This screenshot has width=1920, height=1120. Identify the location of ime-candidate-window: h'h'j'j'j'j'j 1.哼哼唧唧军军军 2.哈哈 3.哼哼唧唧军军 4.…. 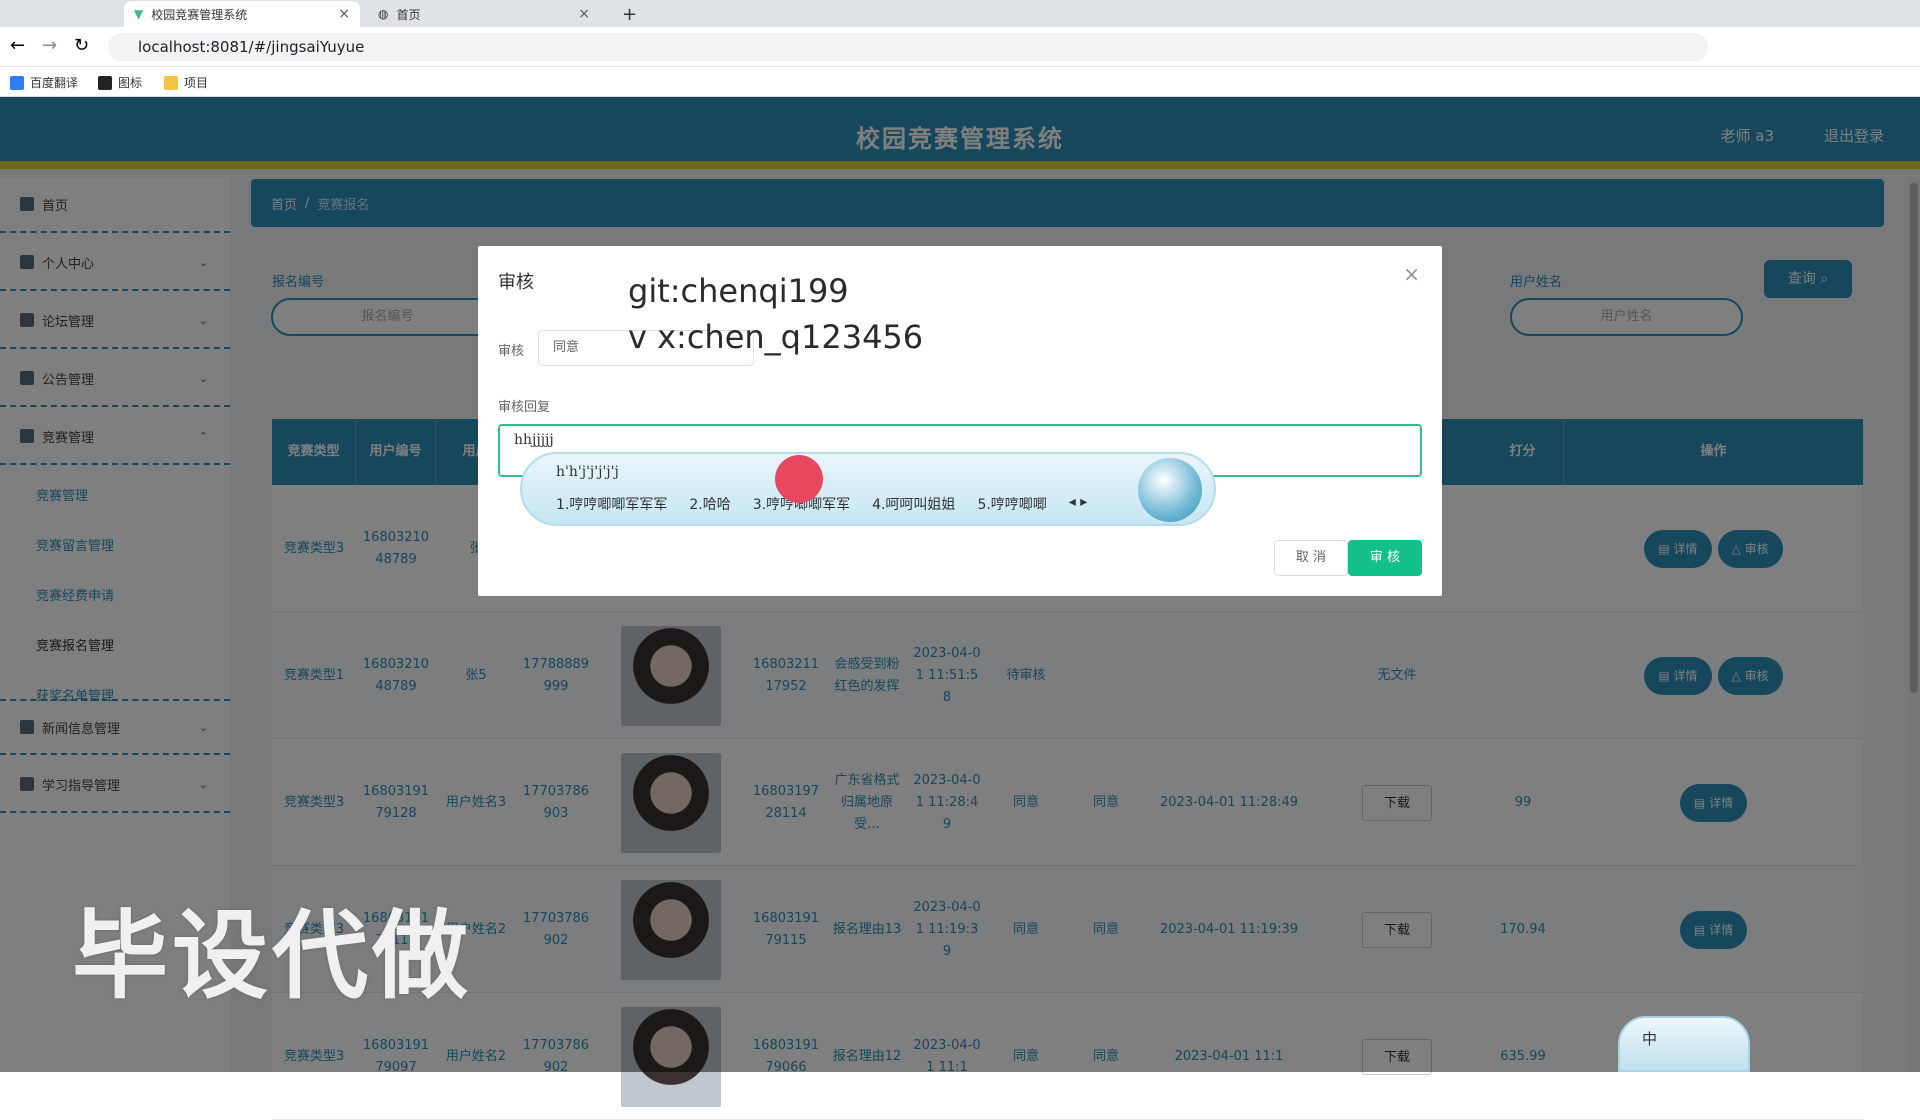
(868, 489).